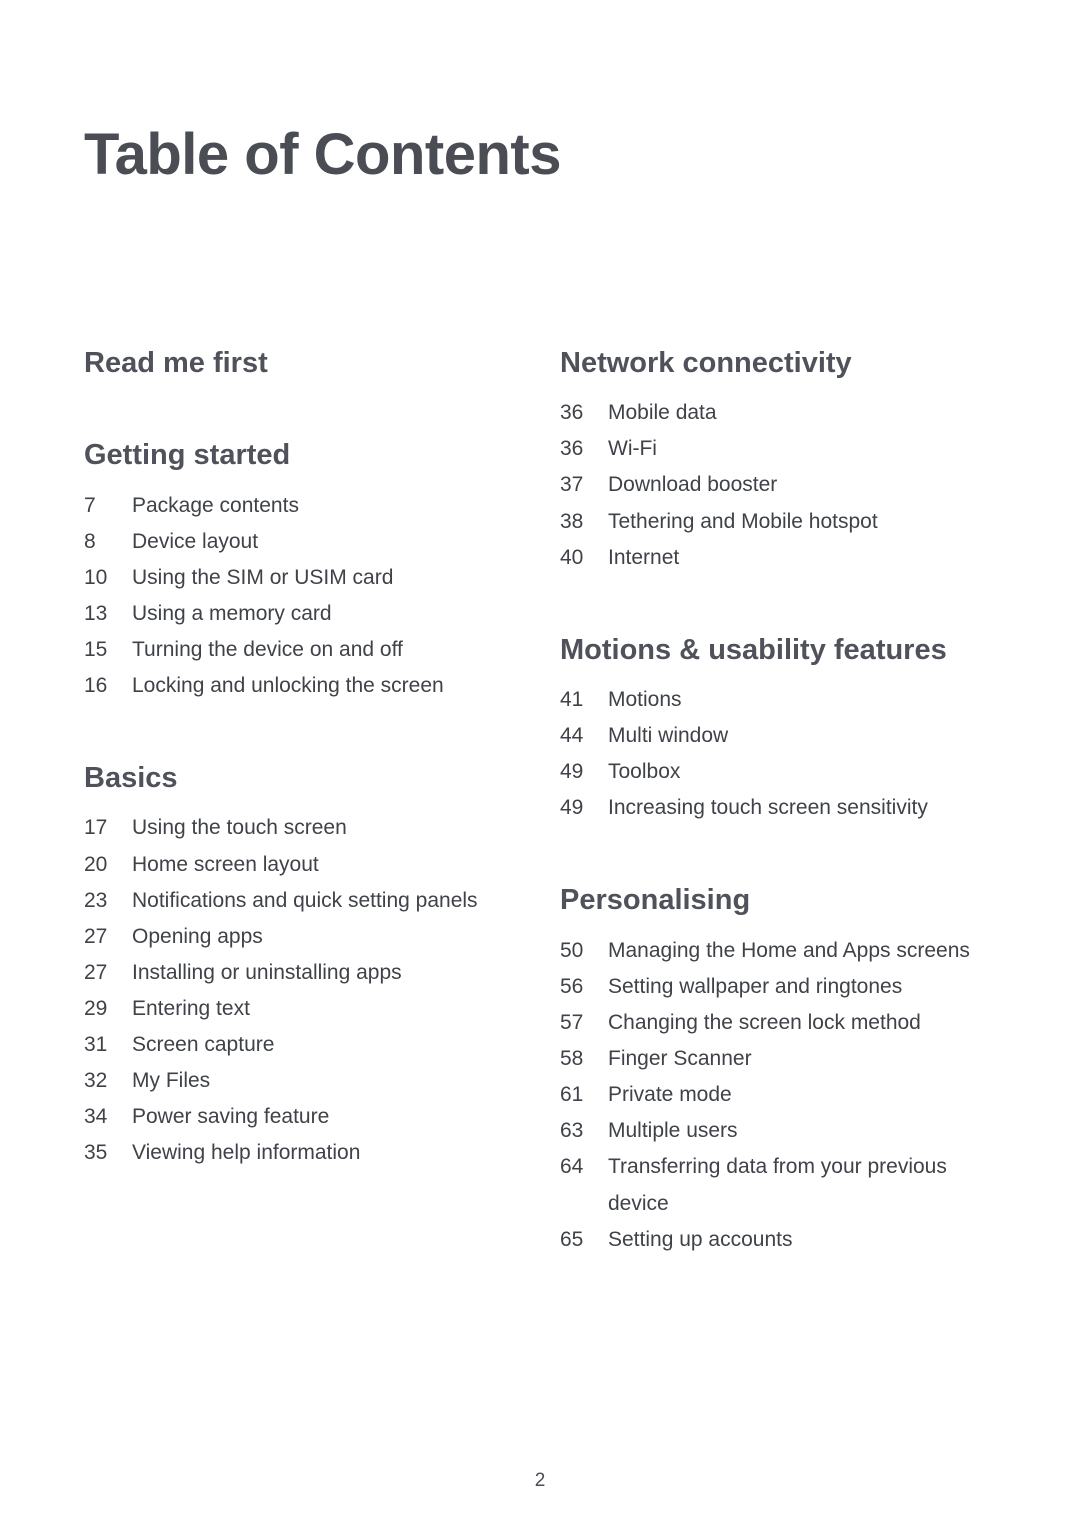  I want to click on toc-entry-label: Opening apps, so click(197, 936).